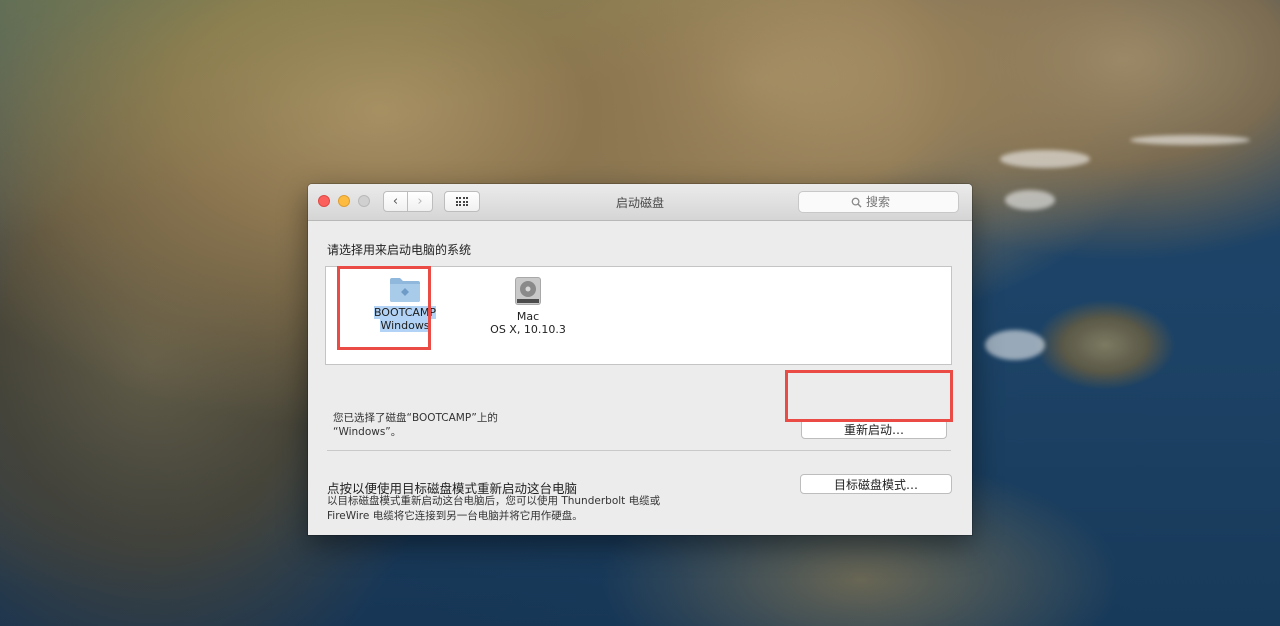 The height and width of the screenshot is (626, 1280). I want to click on disk-list: BOOTCAMP Windows Mac OS X, 10.10.3, so click(638, 315).